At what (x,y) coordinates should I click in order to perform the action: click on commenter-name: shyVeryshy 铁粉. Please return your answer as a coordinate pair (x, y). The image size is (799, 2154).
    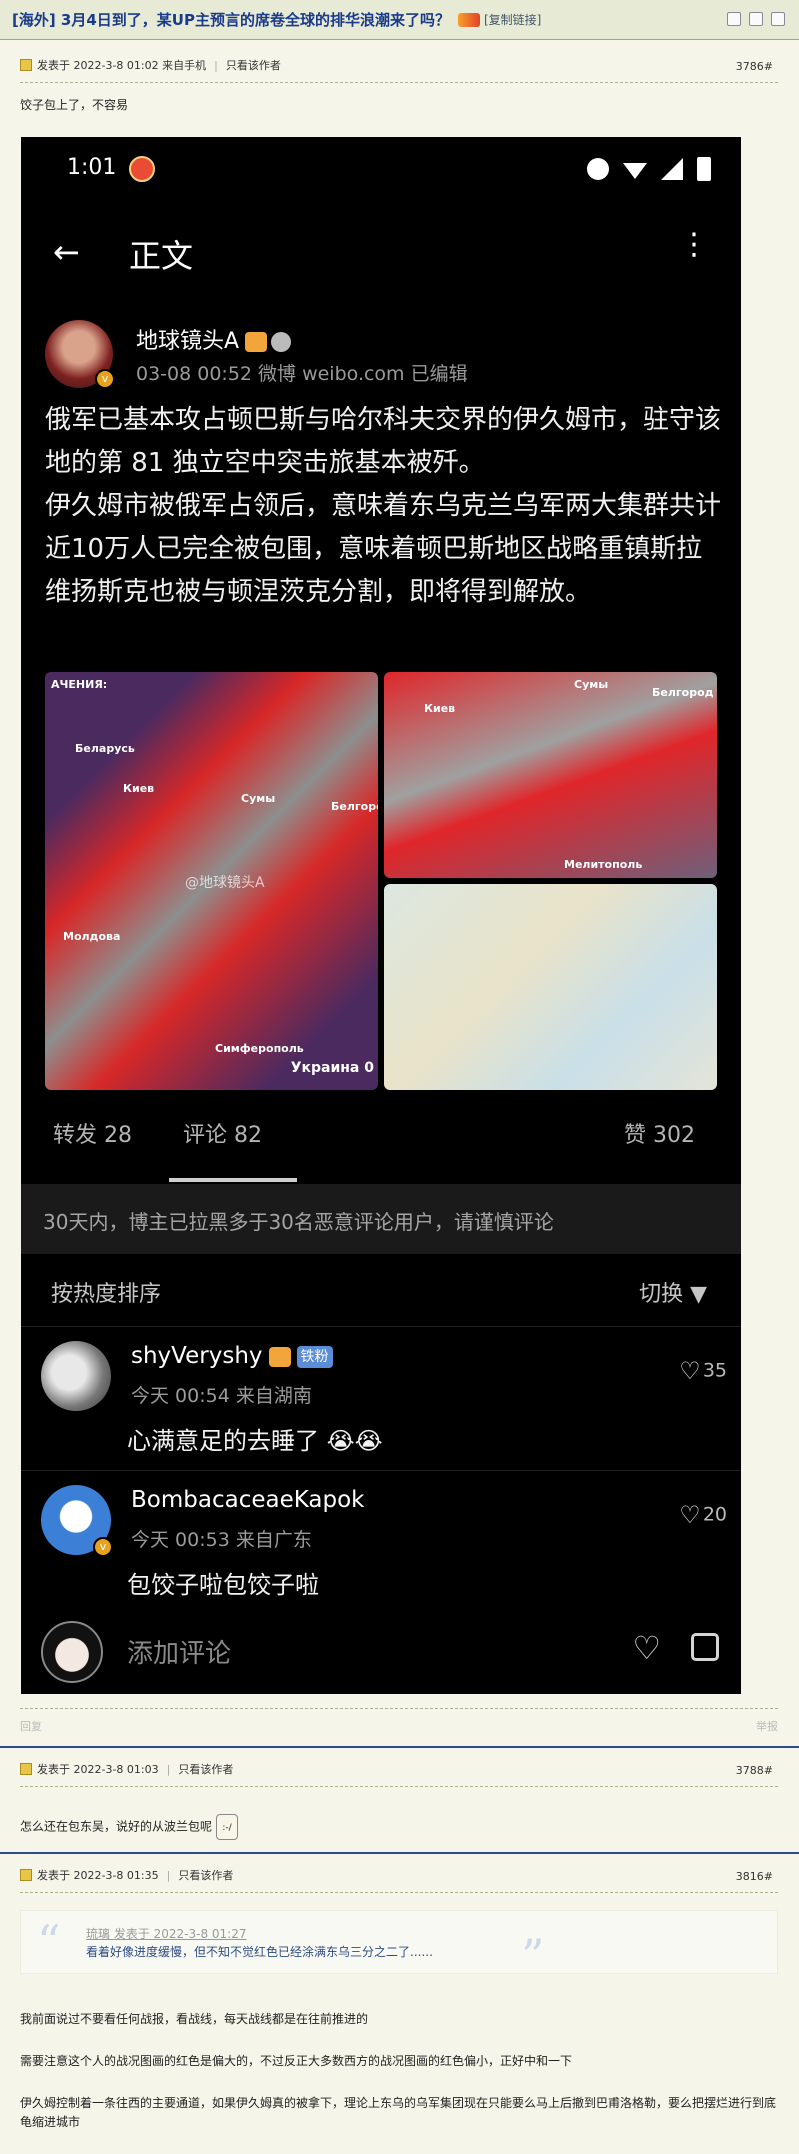
    Looking at the image, I should click on (232, 1356).